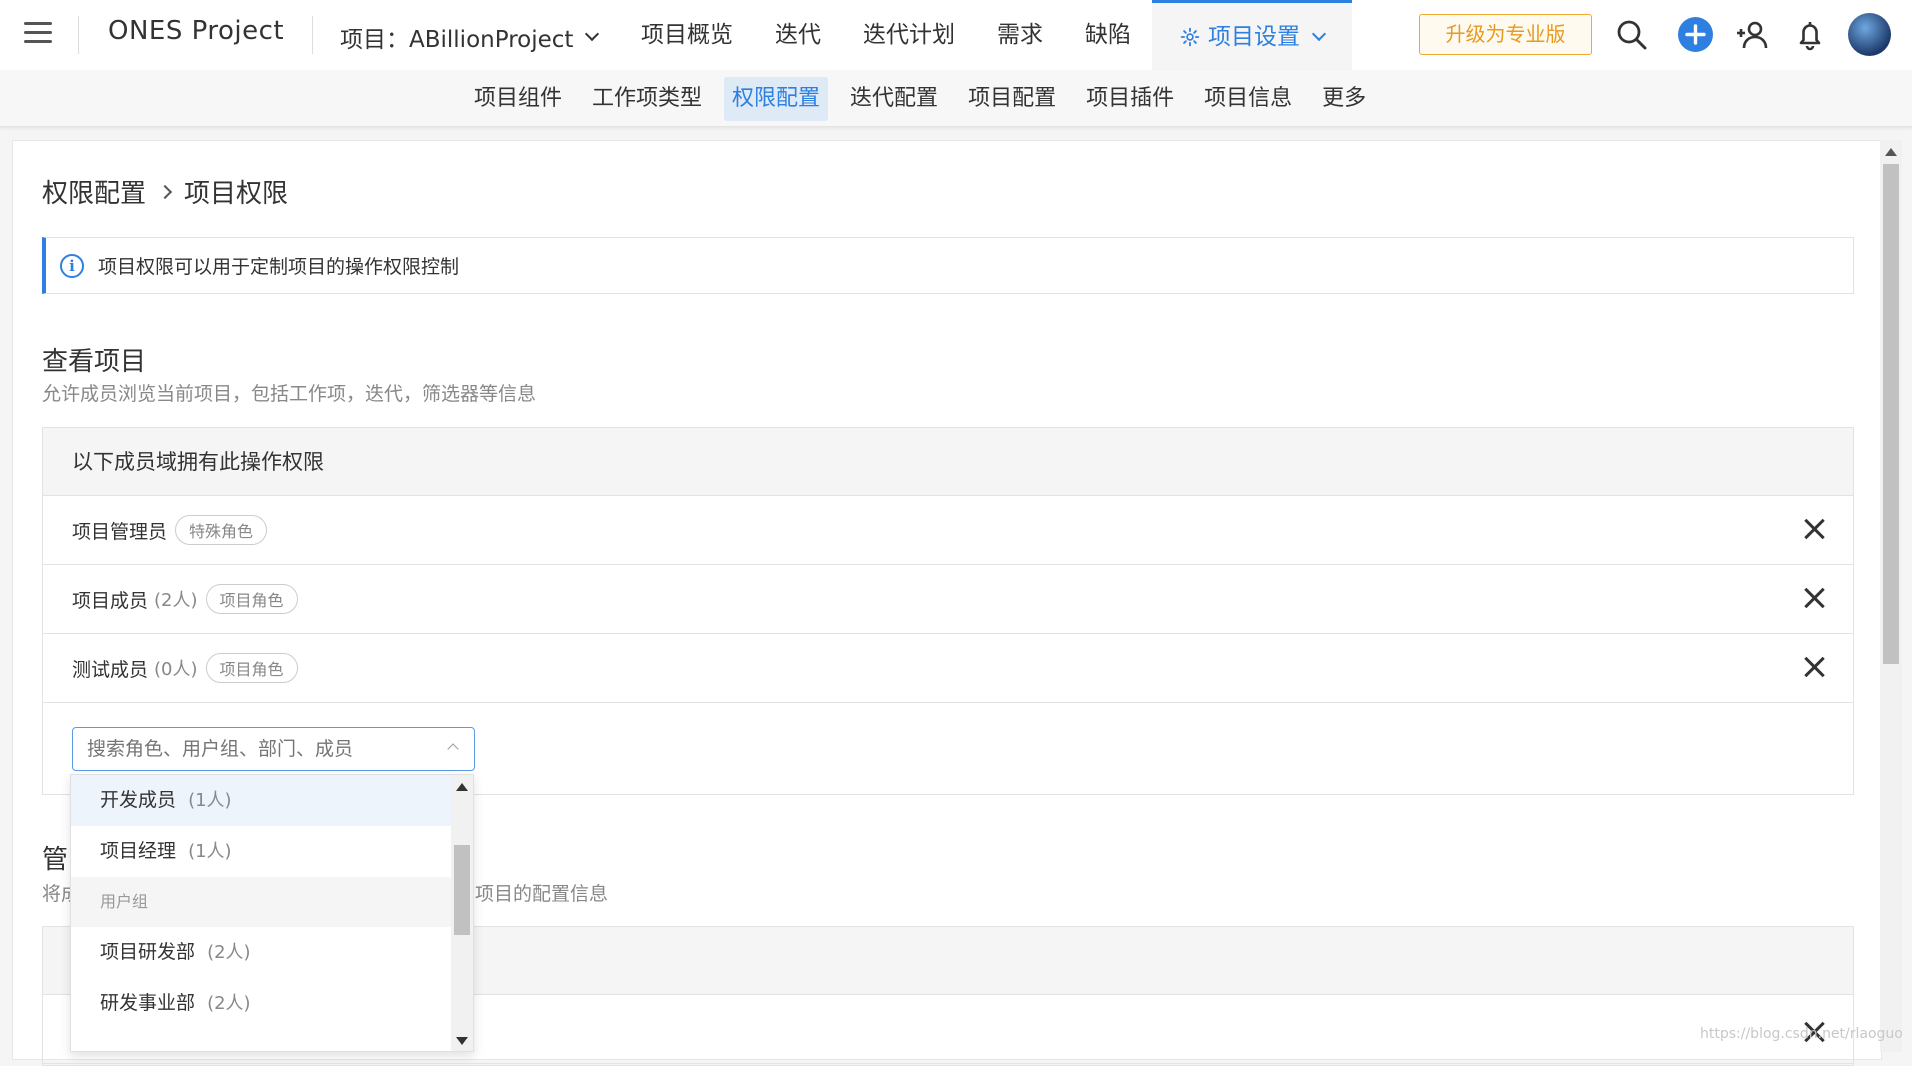 This screenshot has width=1912, height=1066. What do you see at coordinates (1752, 35) in the screenshot?
I see `add-user-icon` at bounding box center [1752, 35].